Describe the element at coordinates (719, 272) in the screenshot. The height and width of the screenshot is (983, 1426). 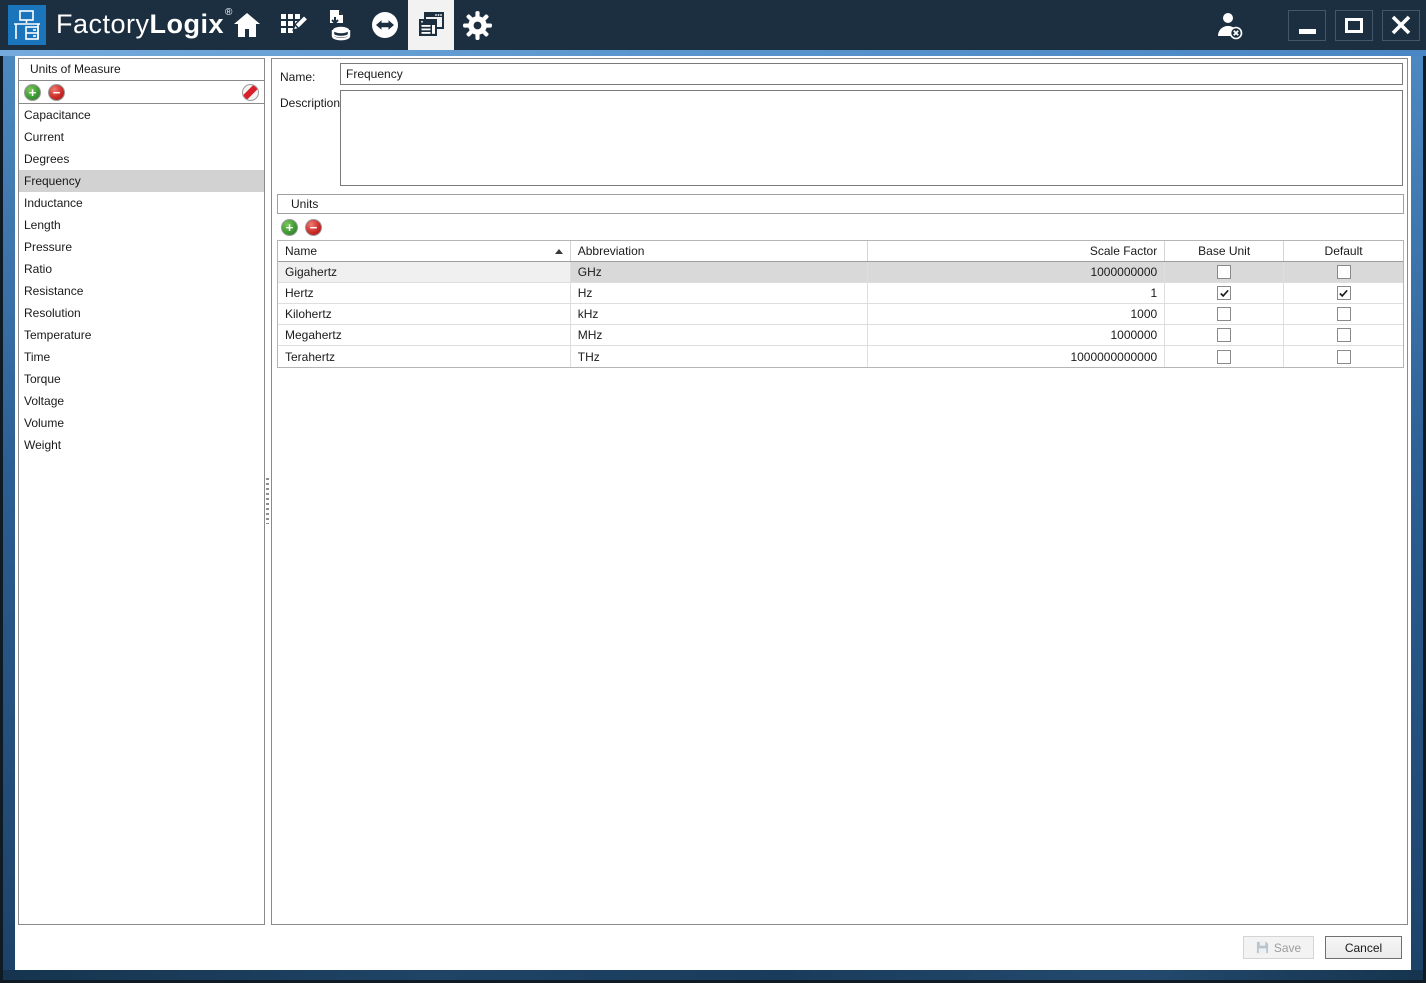
I see `unit-abbreviation-cell: GHz` at that location.